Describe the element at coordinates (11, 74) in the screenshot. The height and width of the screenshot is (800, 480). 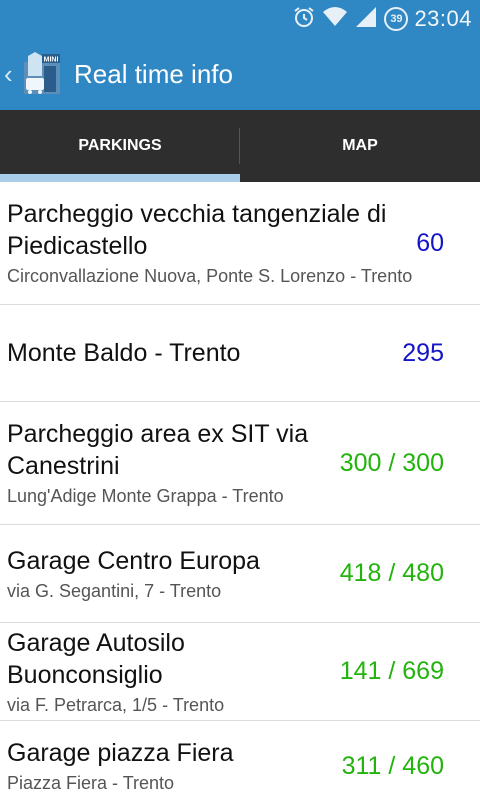
I see `up-navigation-icon: ‹` at that location.